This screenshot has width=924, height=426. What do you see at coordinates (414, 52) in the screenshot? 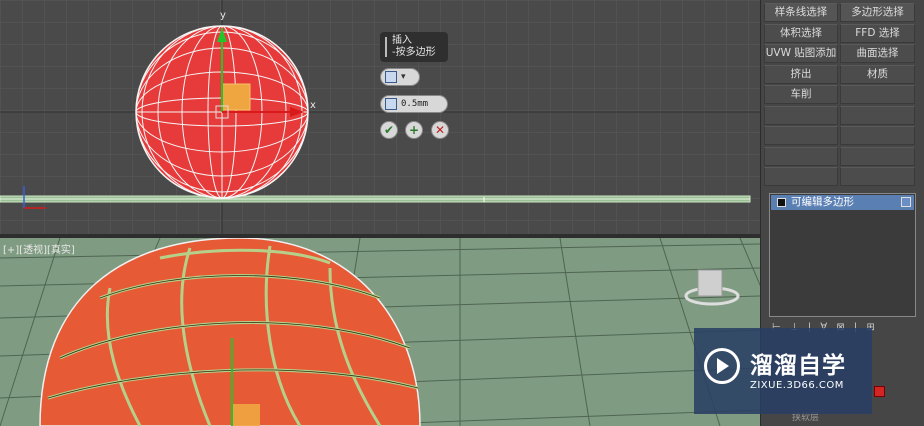
I see `caddy-title-line2: -按多边形` at bounding box center [414, 52].